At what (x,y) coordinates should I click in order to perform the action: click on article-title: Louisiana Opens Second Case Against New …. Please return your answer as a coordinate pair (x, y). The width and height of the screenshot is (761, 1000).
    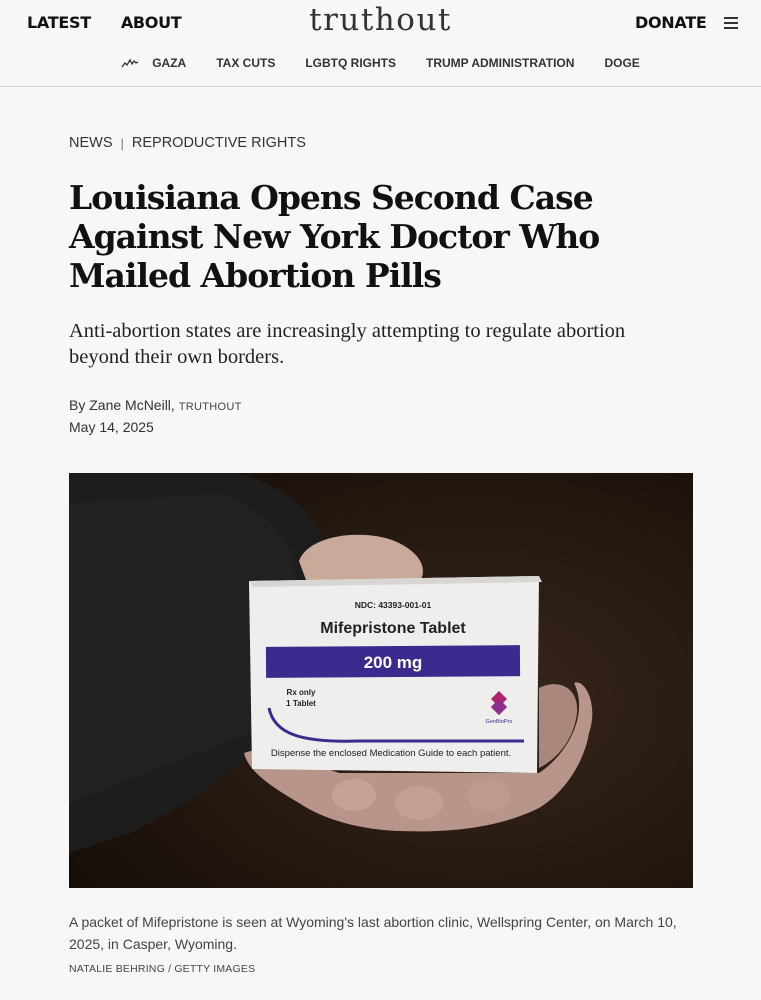
    Looking at the image, I should click on (334, 236).